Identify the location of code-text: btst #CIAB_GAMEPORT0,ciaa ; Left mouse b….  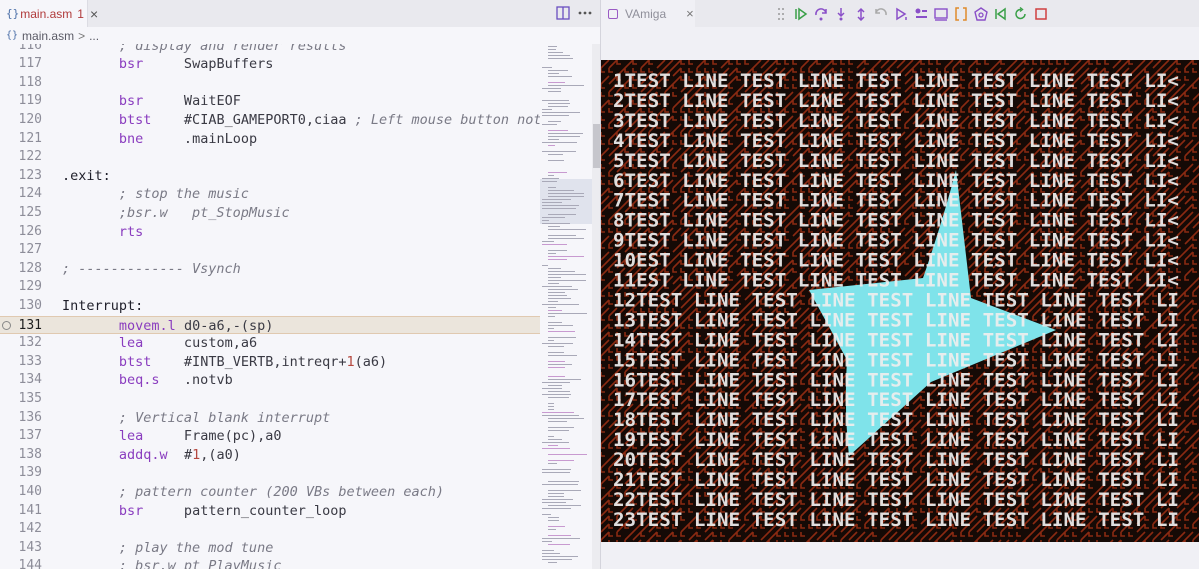
(329, 119).